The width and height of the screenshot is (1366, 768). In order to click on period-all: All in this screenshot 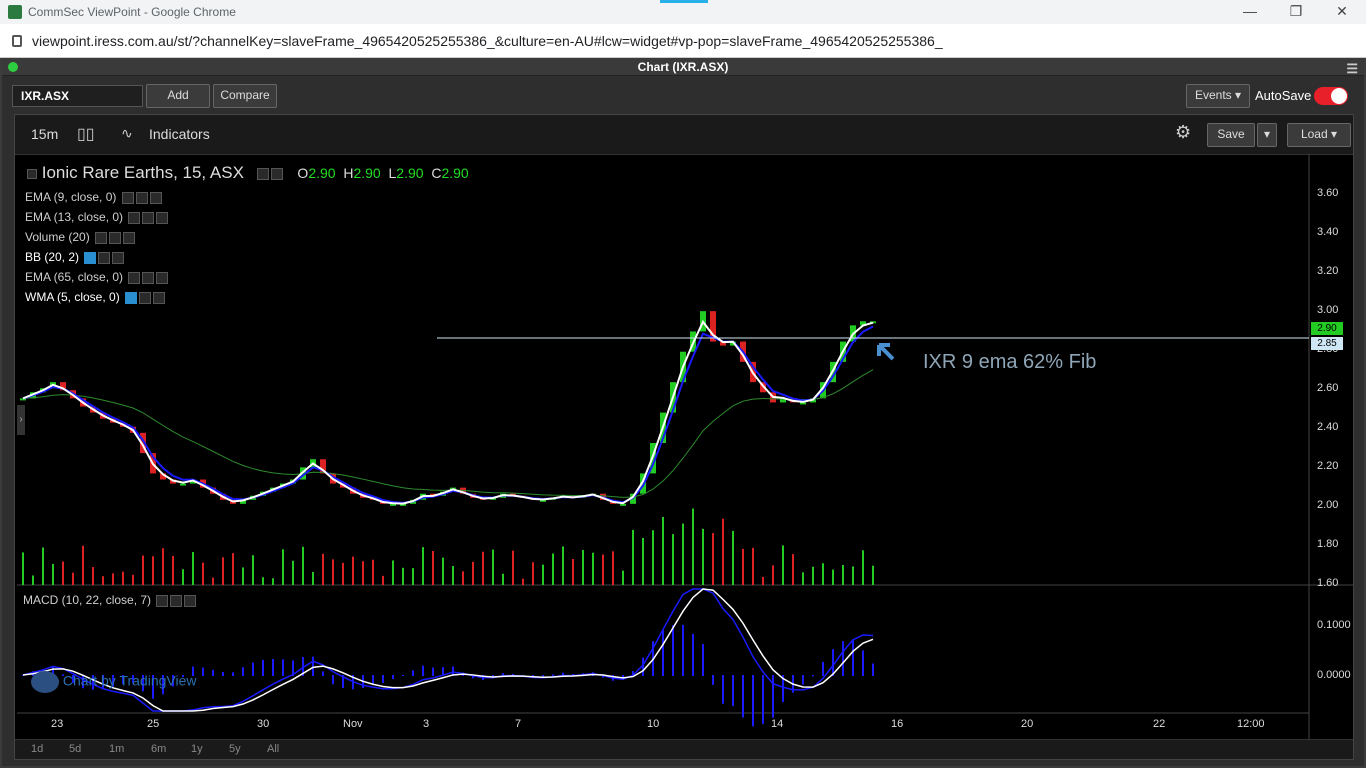, I will do `click(273, 749)`.